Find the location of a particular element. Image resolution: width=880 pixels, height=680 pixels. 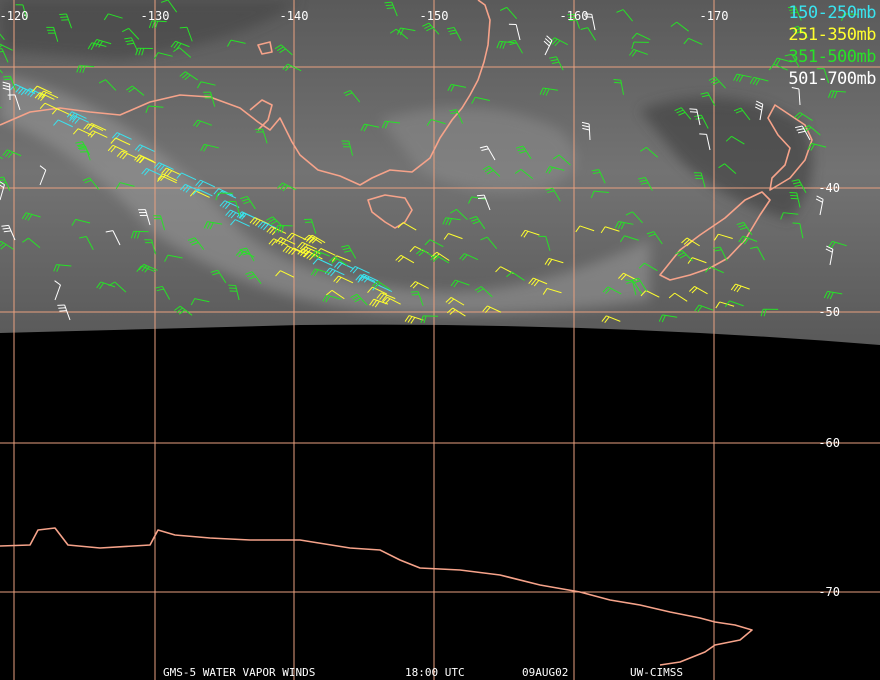

lat-label-70: -70 is located at coordinates (829, 592).